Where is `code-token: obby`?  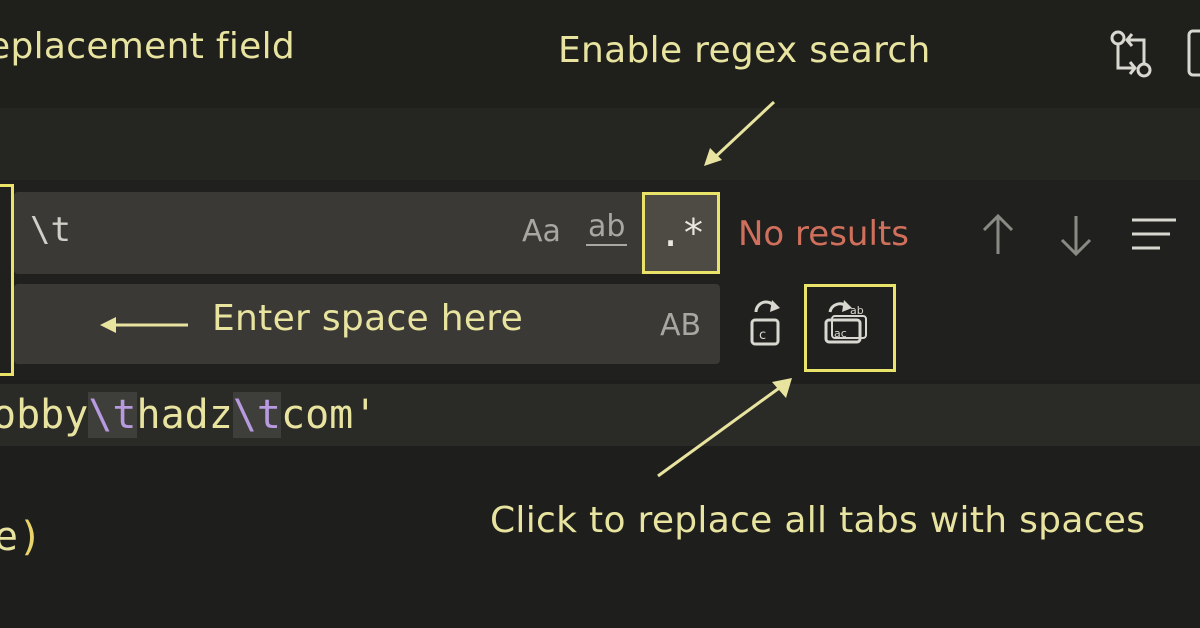 code-token: obby is located at coordinates (44, 415).